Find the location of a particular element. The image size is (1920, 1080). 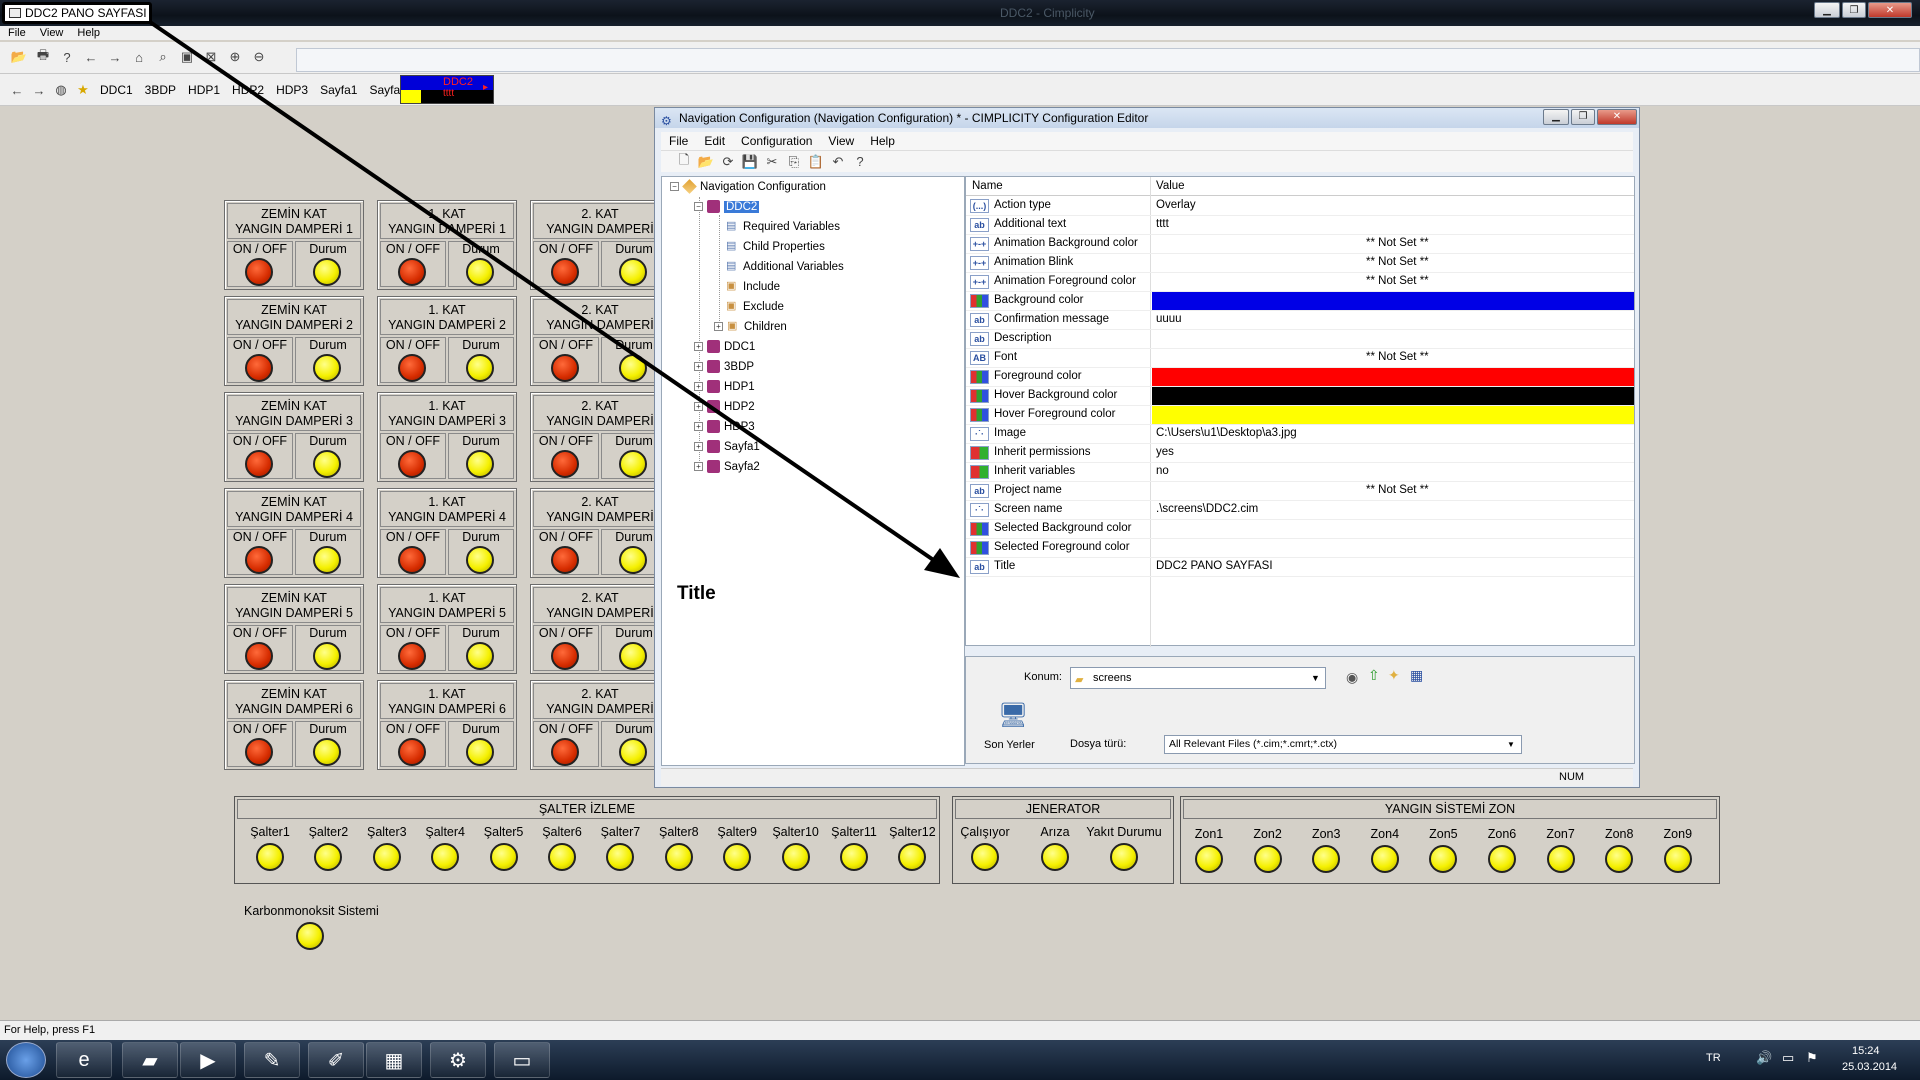

nav-link-ddc1: DDC1 is located at coordinates (116, 90).